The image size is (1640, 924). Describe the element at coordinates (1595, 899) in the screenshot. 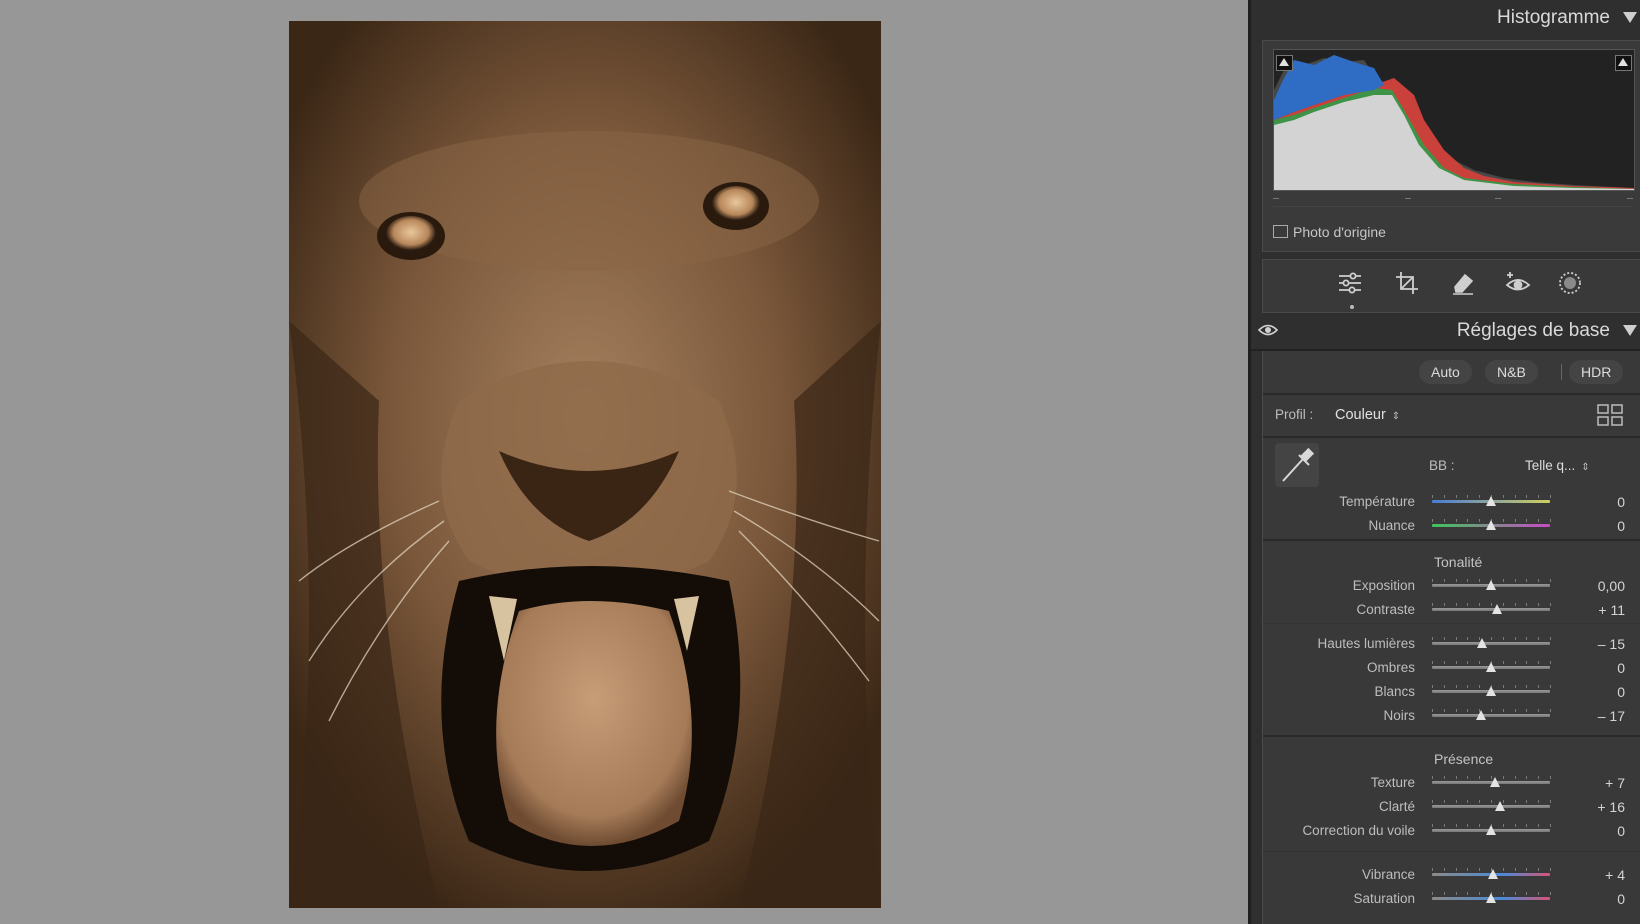

I see `saturation-value: 0` at that location.